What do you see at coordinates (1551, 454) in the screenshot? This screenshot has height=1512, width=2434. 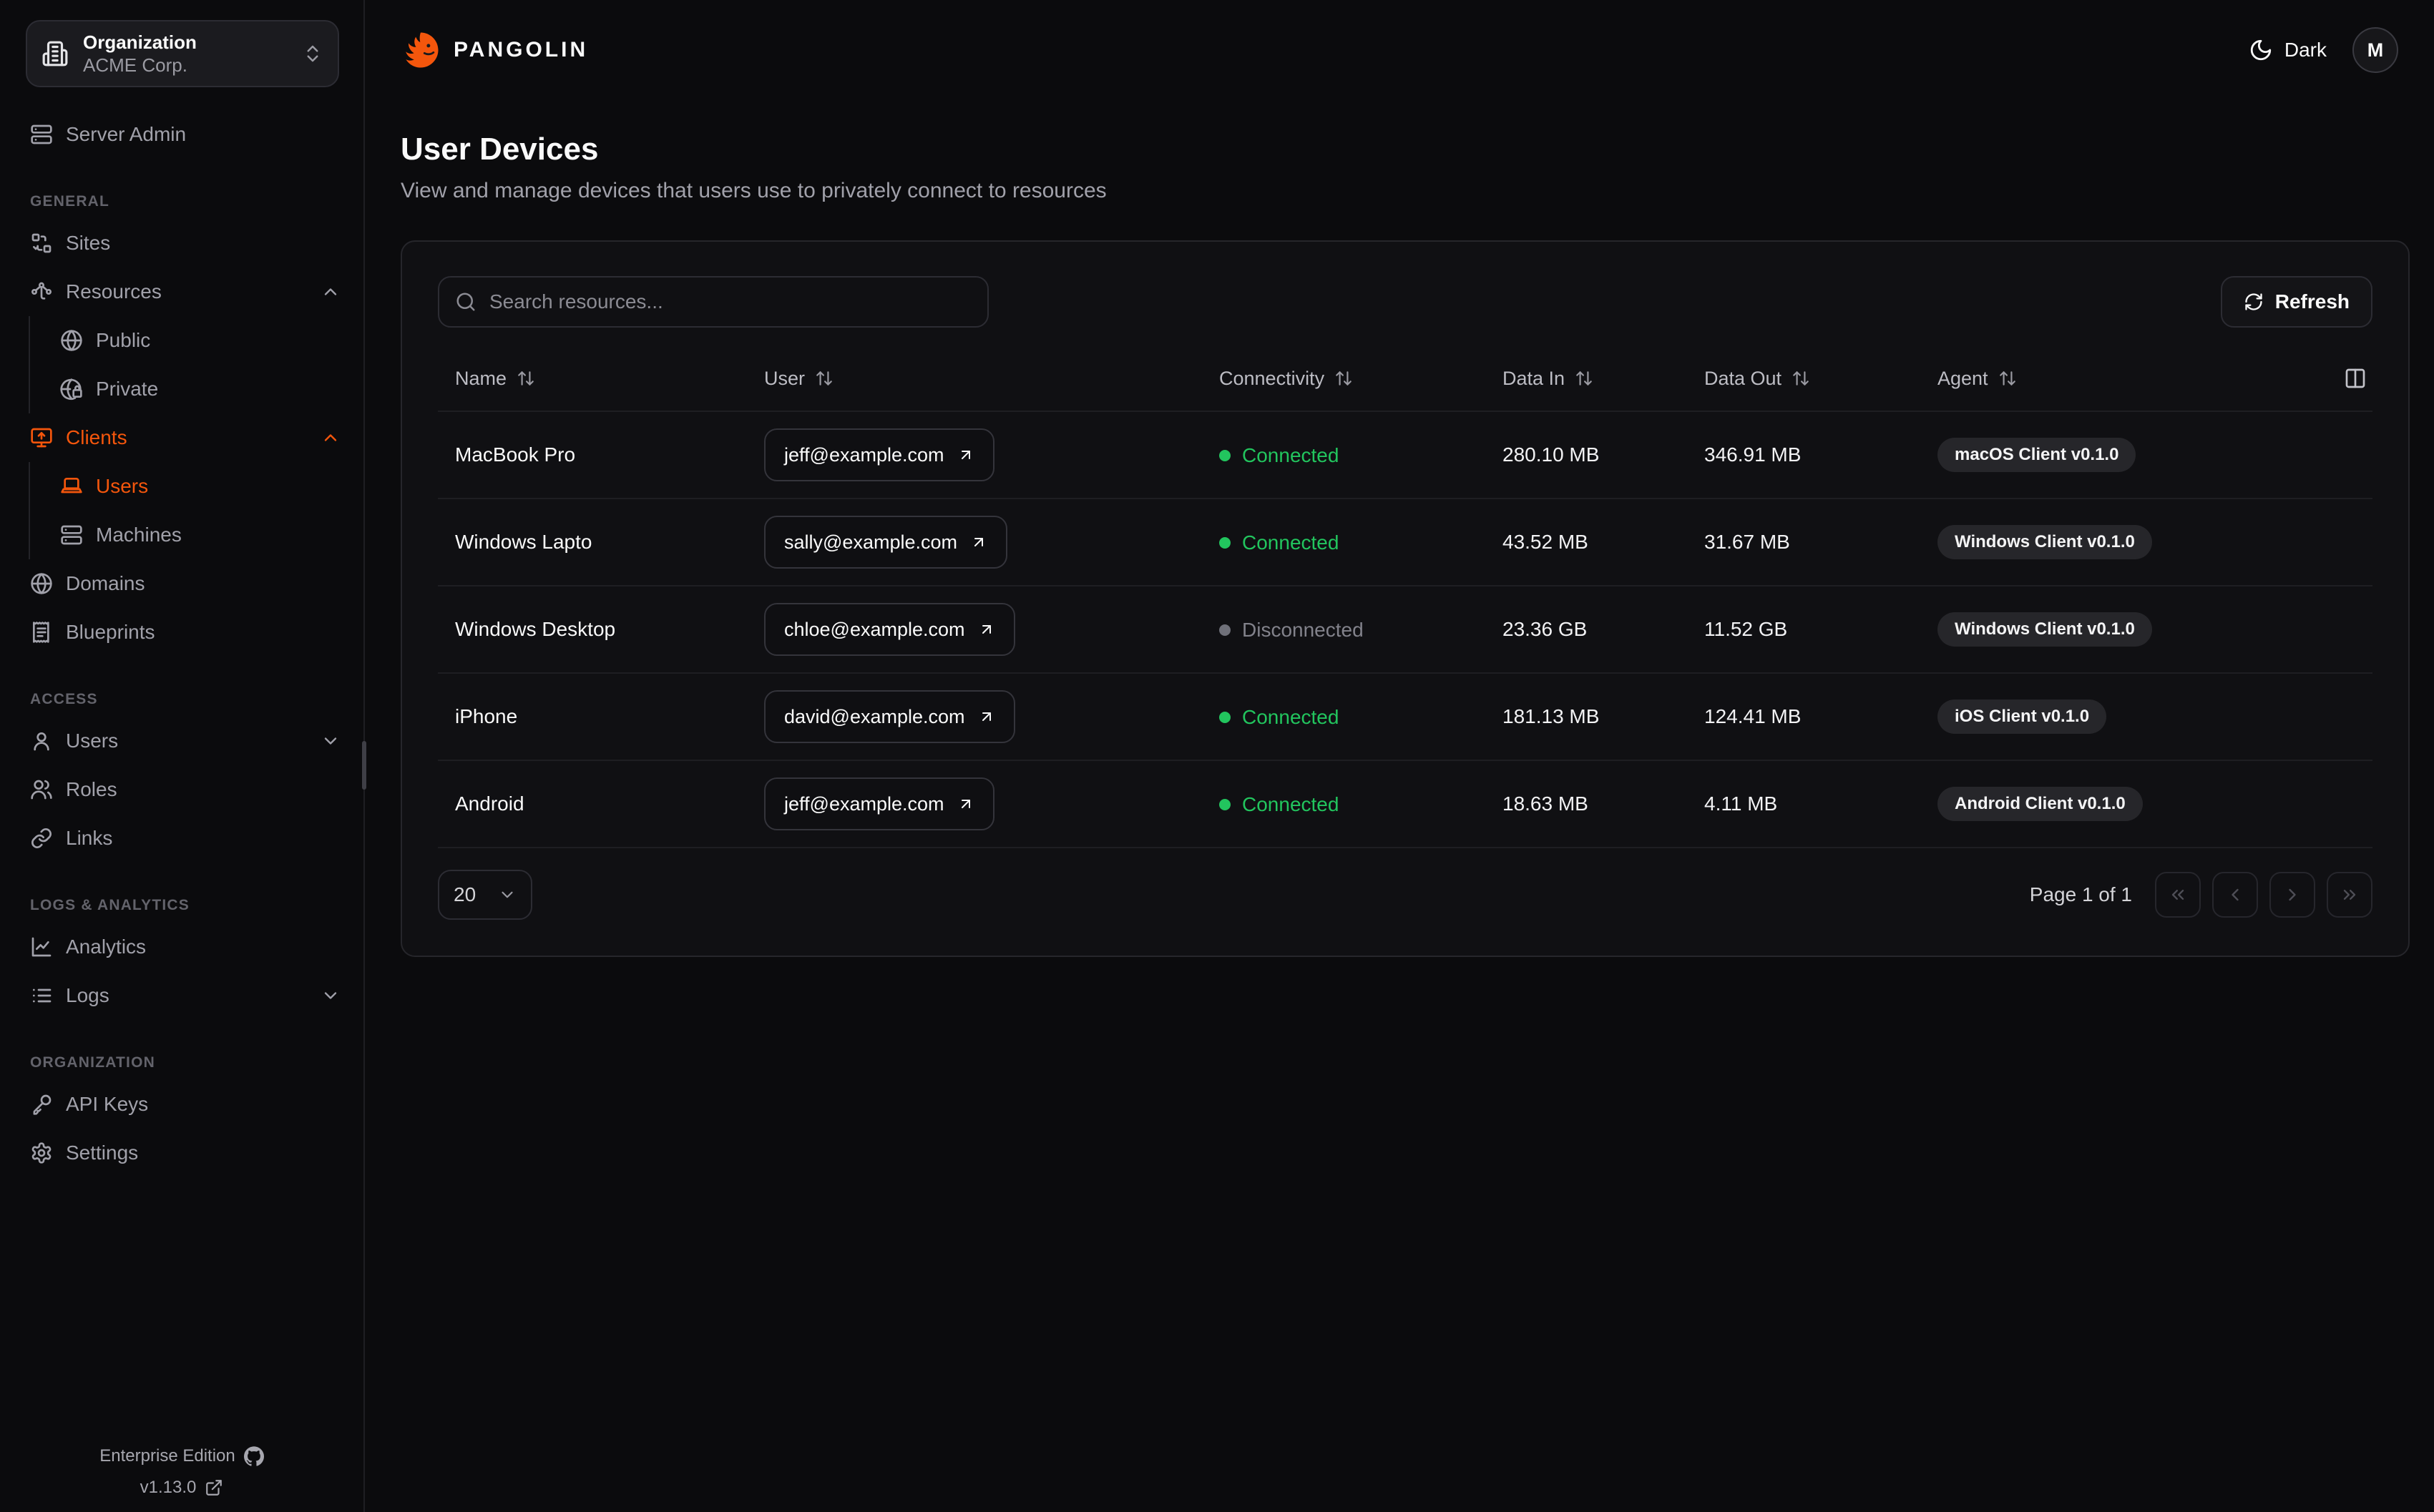 I see `data-in-value: 280.10 MB` at bounding box center [1551, 454].